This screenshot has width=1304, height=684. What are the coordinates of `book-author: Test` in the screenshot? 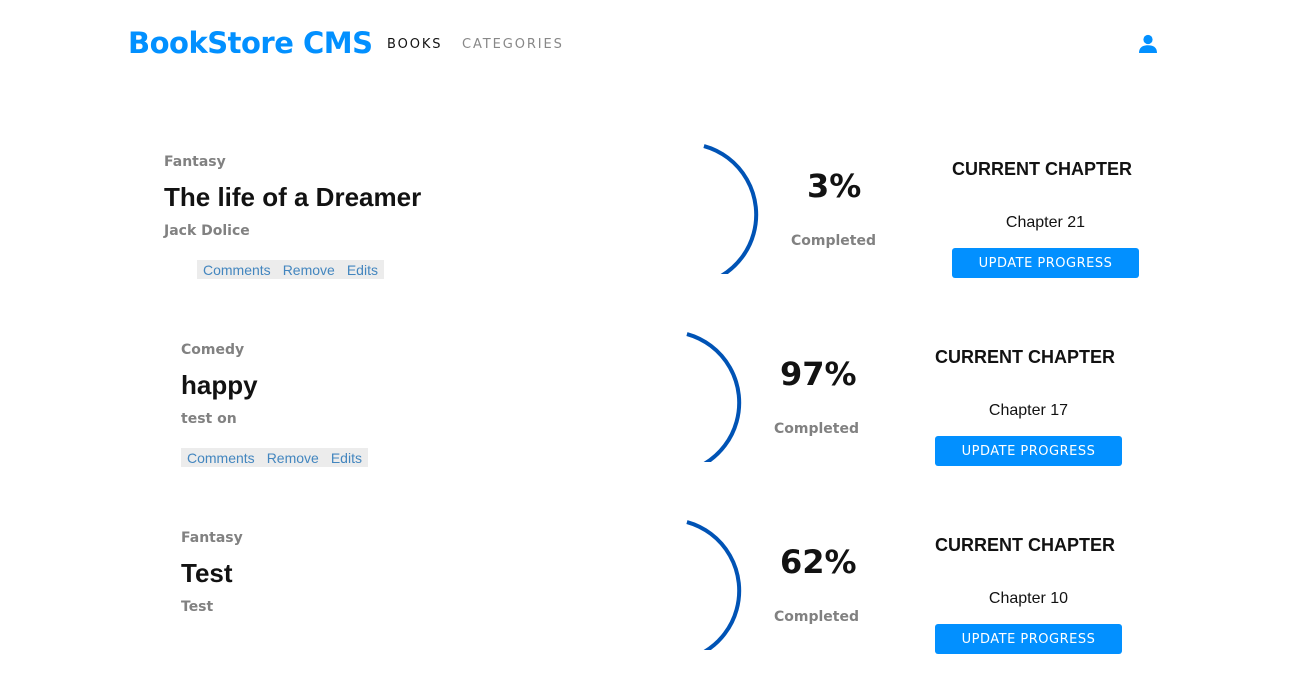 It's located at (197, 607).